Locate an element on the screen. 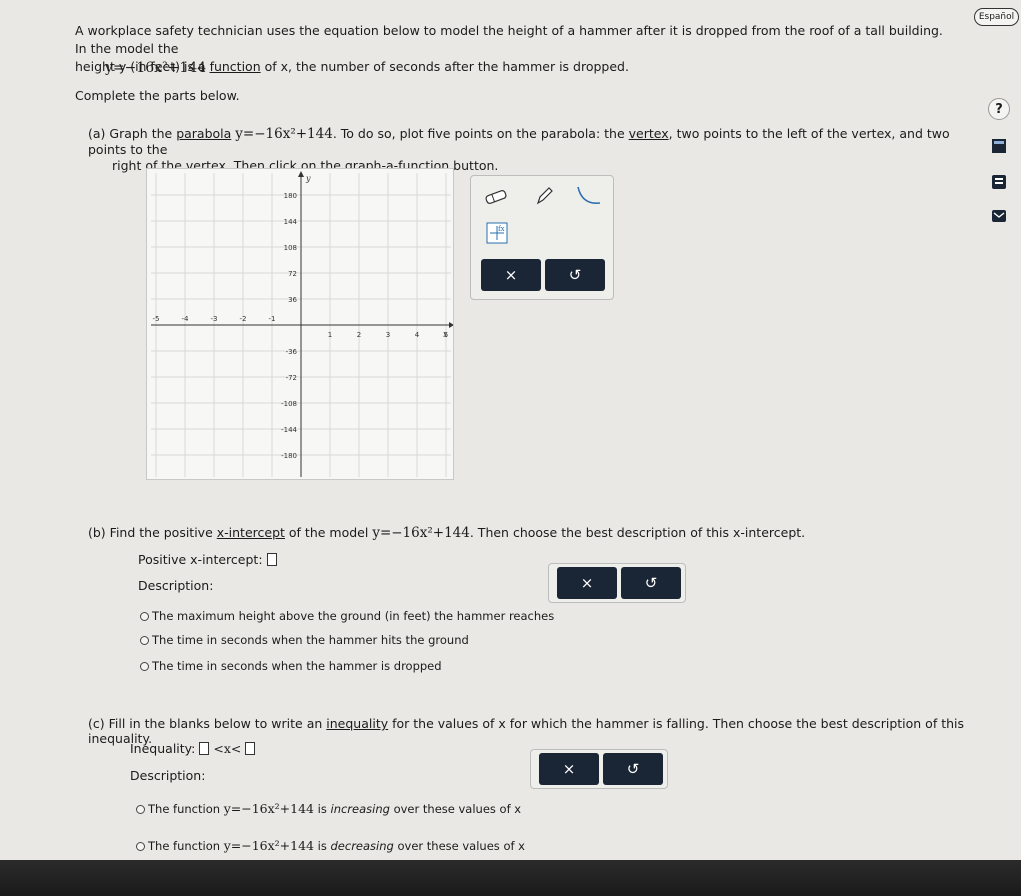 This screenshot has height=896, width=1021. help-icon: ? is located at coordinates (999, 109).